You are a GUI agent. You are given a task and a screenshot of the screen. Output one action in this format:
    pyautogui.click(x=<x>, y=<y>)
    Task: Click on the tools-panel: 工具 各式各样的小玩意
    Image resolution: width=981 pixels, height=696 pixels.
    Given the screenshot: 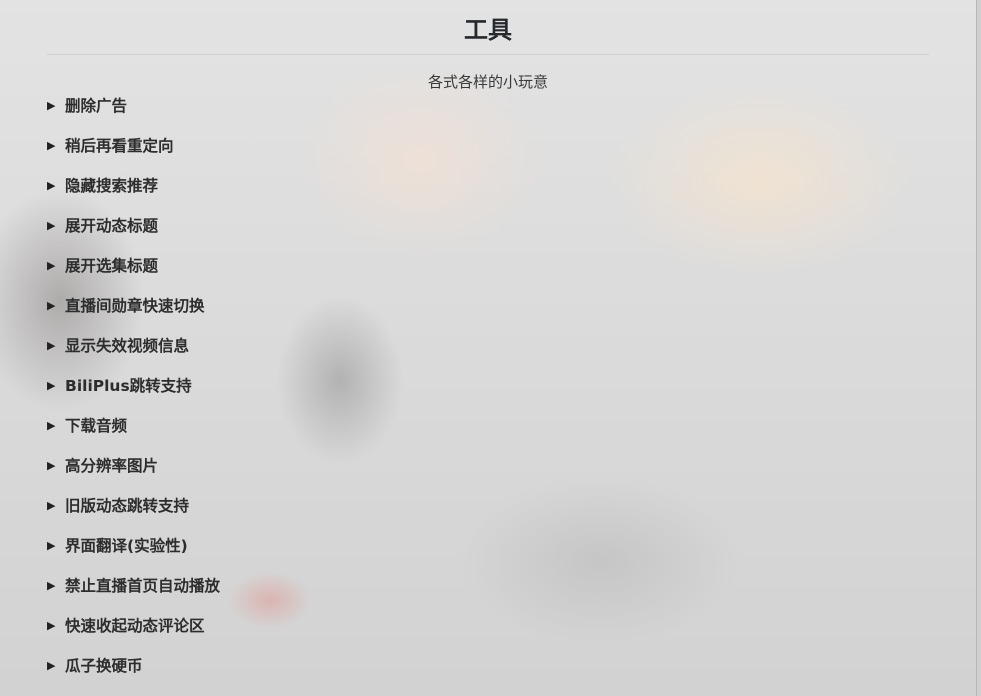 What is the action you would take?
    pyautogui.click(x=488, y=46)
    